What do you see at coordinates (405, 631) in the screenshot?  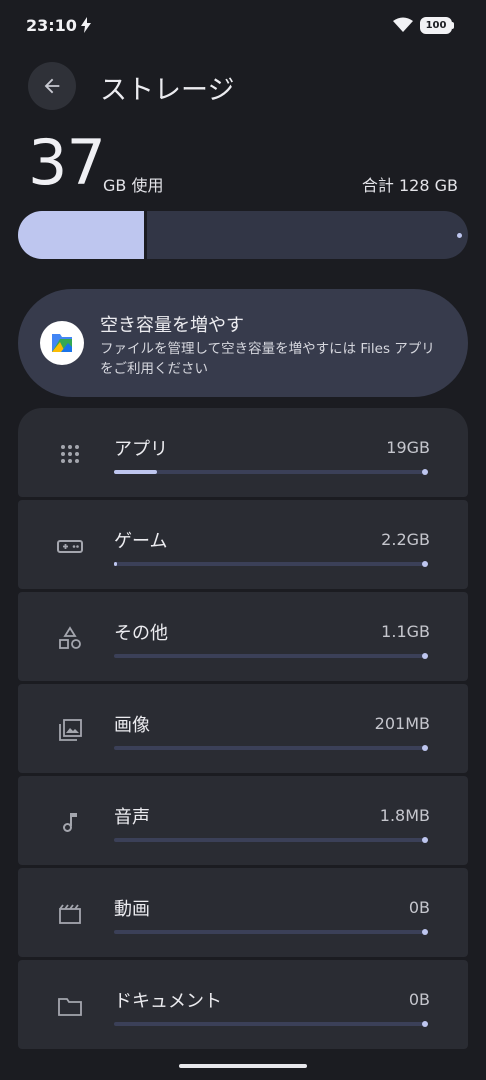 I see `category-size: 1.1GB` at bounding box center [405, 631].